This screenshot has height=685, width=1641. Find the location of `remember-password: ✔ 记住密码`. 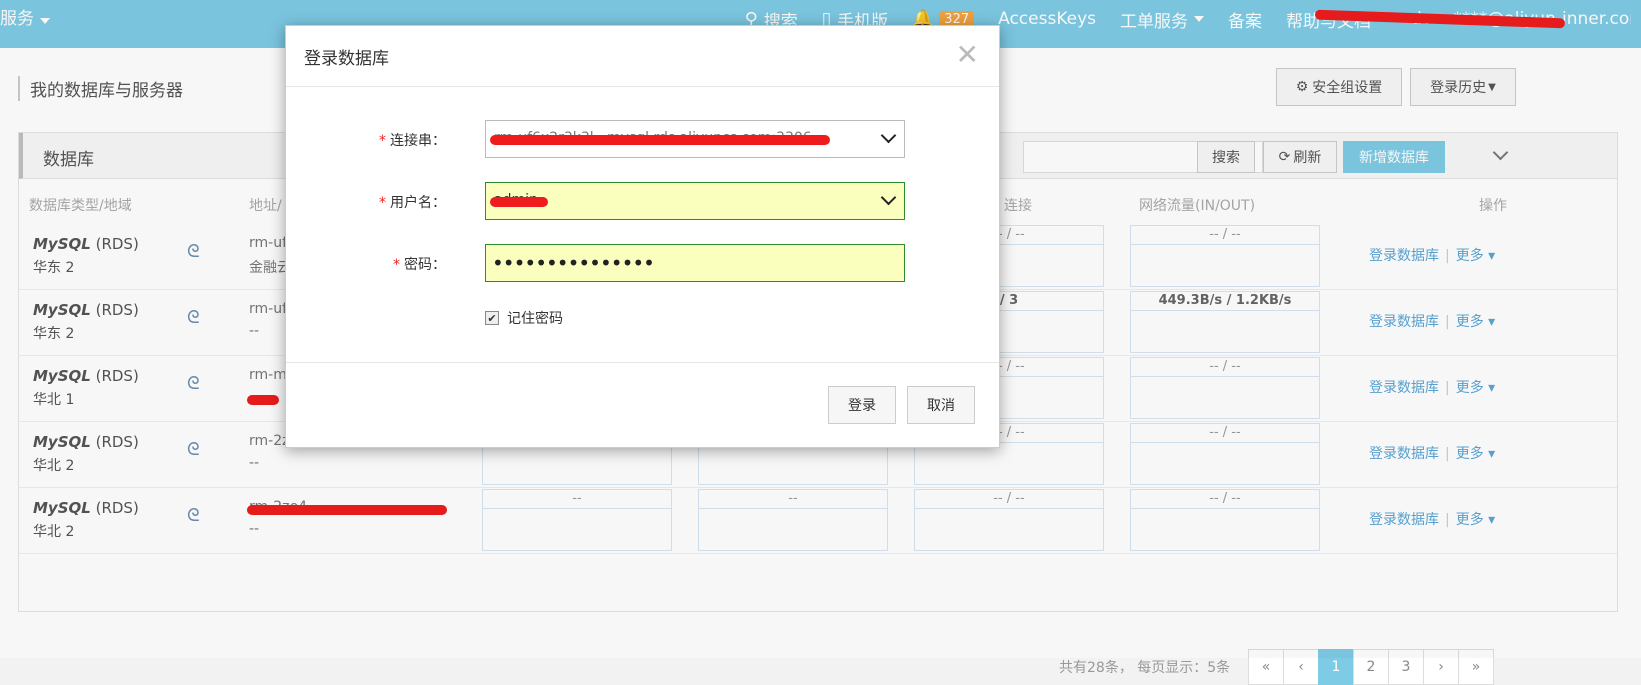

remember-password: ✔ 记住密码 is located at coordinates (524, 318).